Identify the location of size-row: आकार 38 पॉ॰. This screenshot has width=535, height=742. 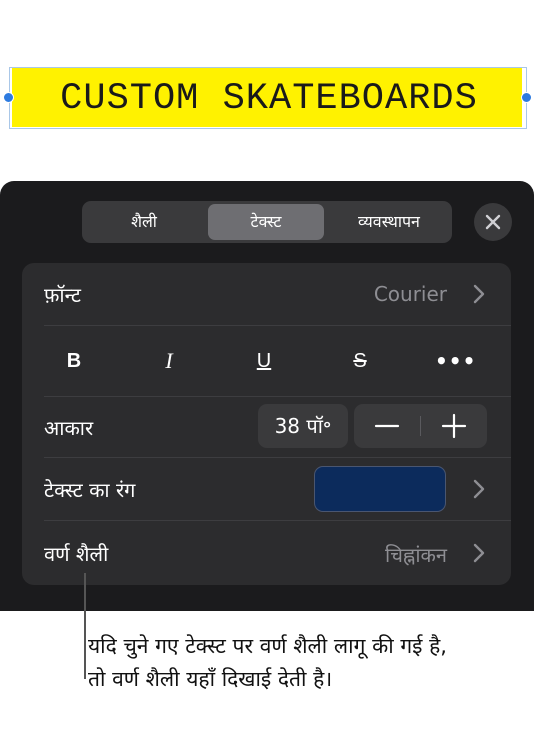
(266, 427).